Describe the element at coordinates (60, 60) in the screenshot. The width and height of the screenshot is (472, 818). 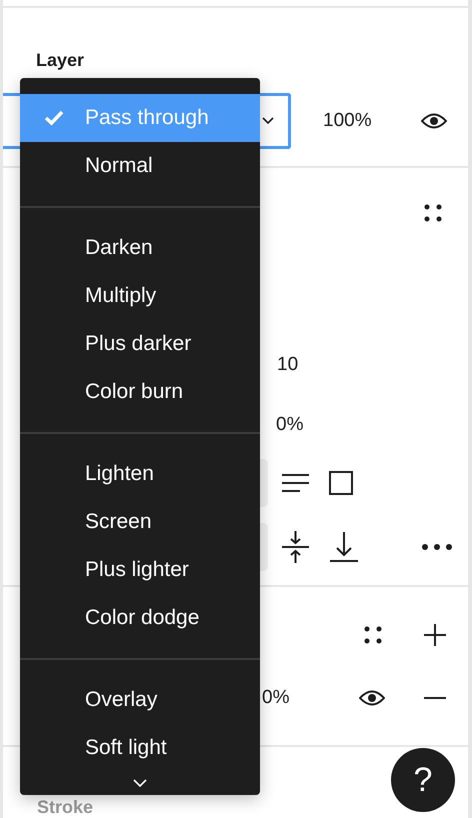
I see `section-title: Layer` at that location.